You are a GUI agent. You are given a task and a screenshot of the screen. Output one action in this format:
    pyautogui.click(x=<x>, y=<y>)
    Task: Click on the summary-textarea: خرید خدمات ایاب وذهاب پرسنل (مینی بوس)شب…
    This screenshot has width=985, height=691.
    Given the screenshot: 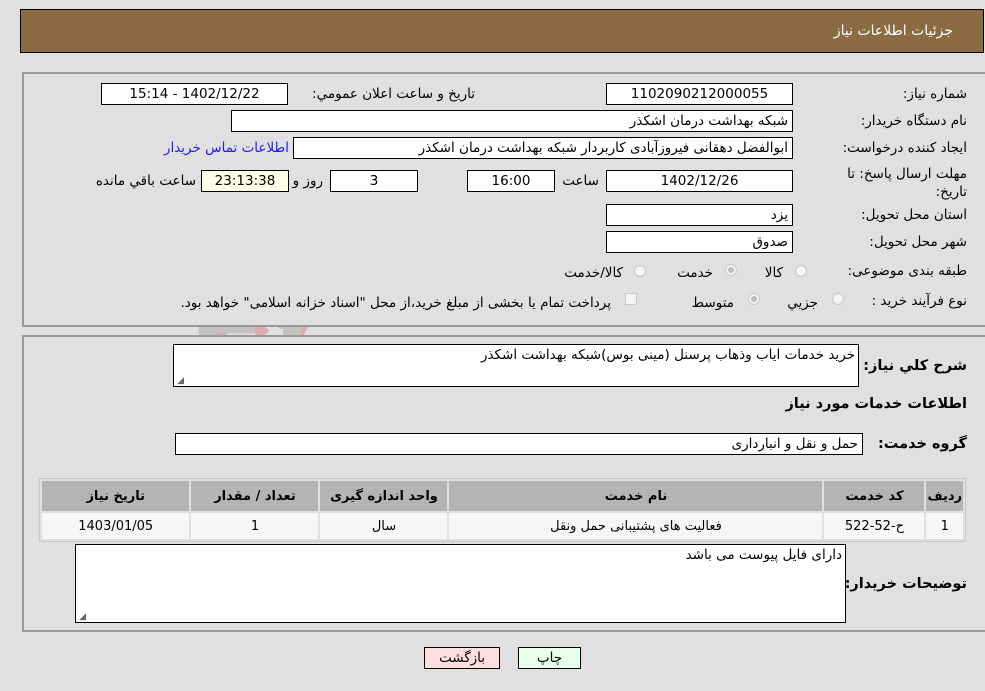 What is the action you would take?
    pyautogui.click(x=516, y=365)
    